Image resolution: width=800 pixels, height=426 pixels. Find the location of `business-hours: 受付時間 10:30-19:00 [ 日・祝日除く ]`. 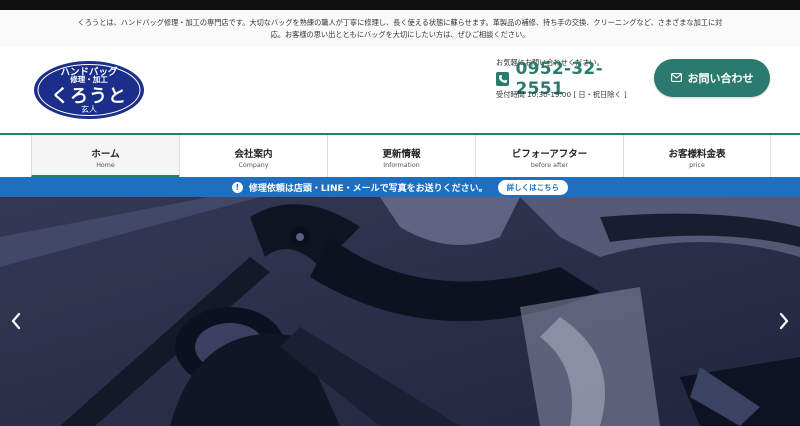

business-hours: 受付時間 10:30-19:00 [ 日・祝日除く ] is located at coordinates (561, 94).